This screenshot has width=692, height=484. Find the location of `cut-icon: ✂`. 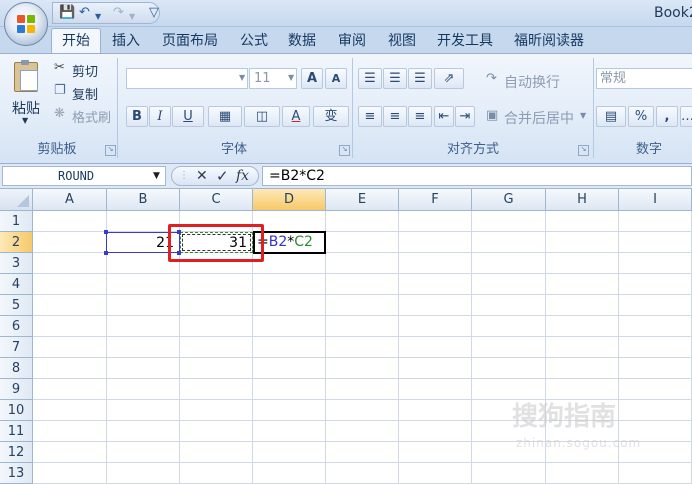

cut-icon: ✂ is located at coordinates (59, 67).